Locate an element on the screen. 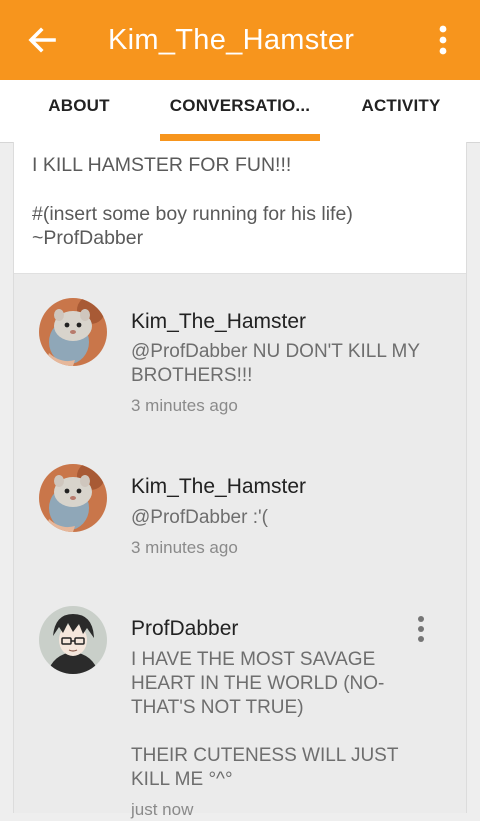 The height and width of the screenshot is (821, 480). post-text: I KILL HAMSTER FOR FUN!!! is located at coordinates (162, 165).